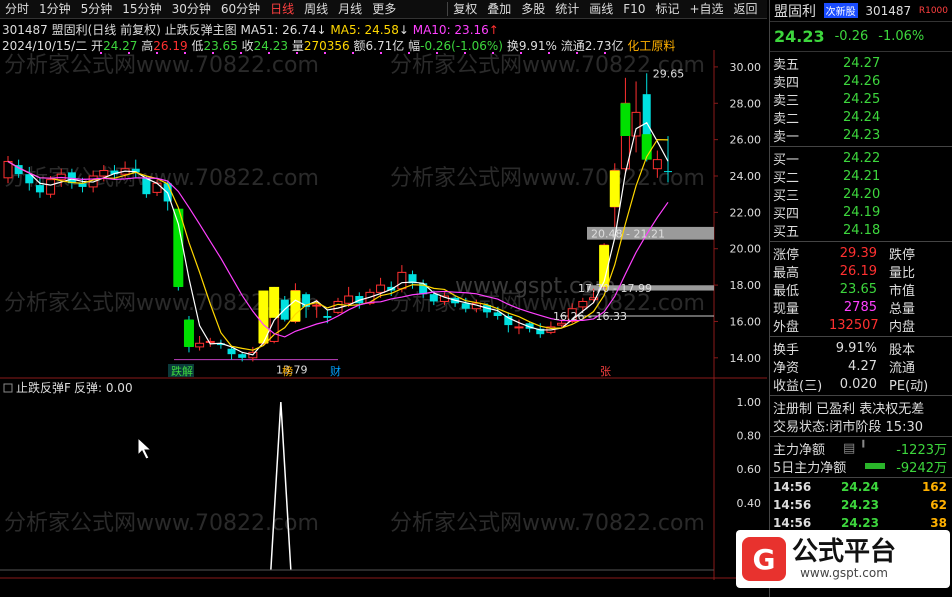 This screenshot has height=597, width=952. I want to click on toolbar-action-5: F10, so click(634, 9).